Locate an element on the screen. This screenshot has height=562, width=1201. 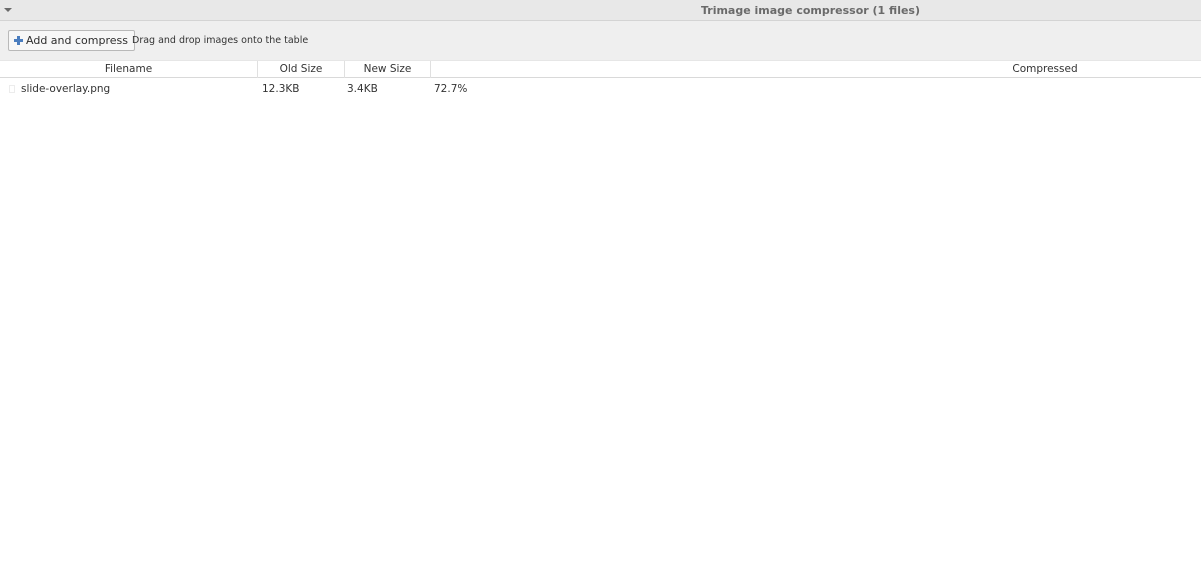
table-header: Filename Old Size New Size Compressed is located at coordinates (600, 69).